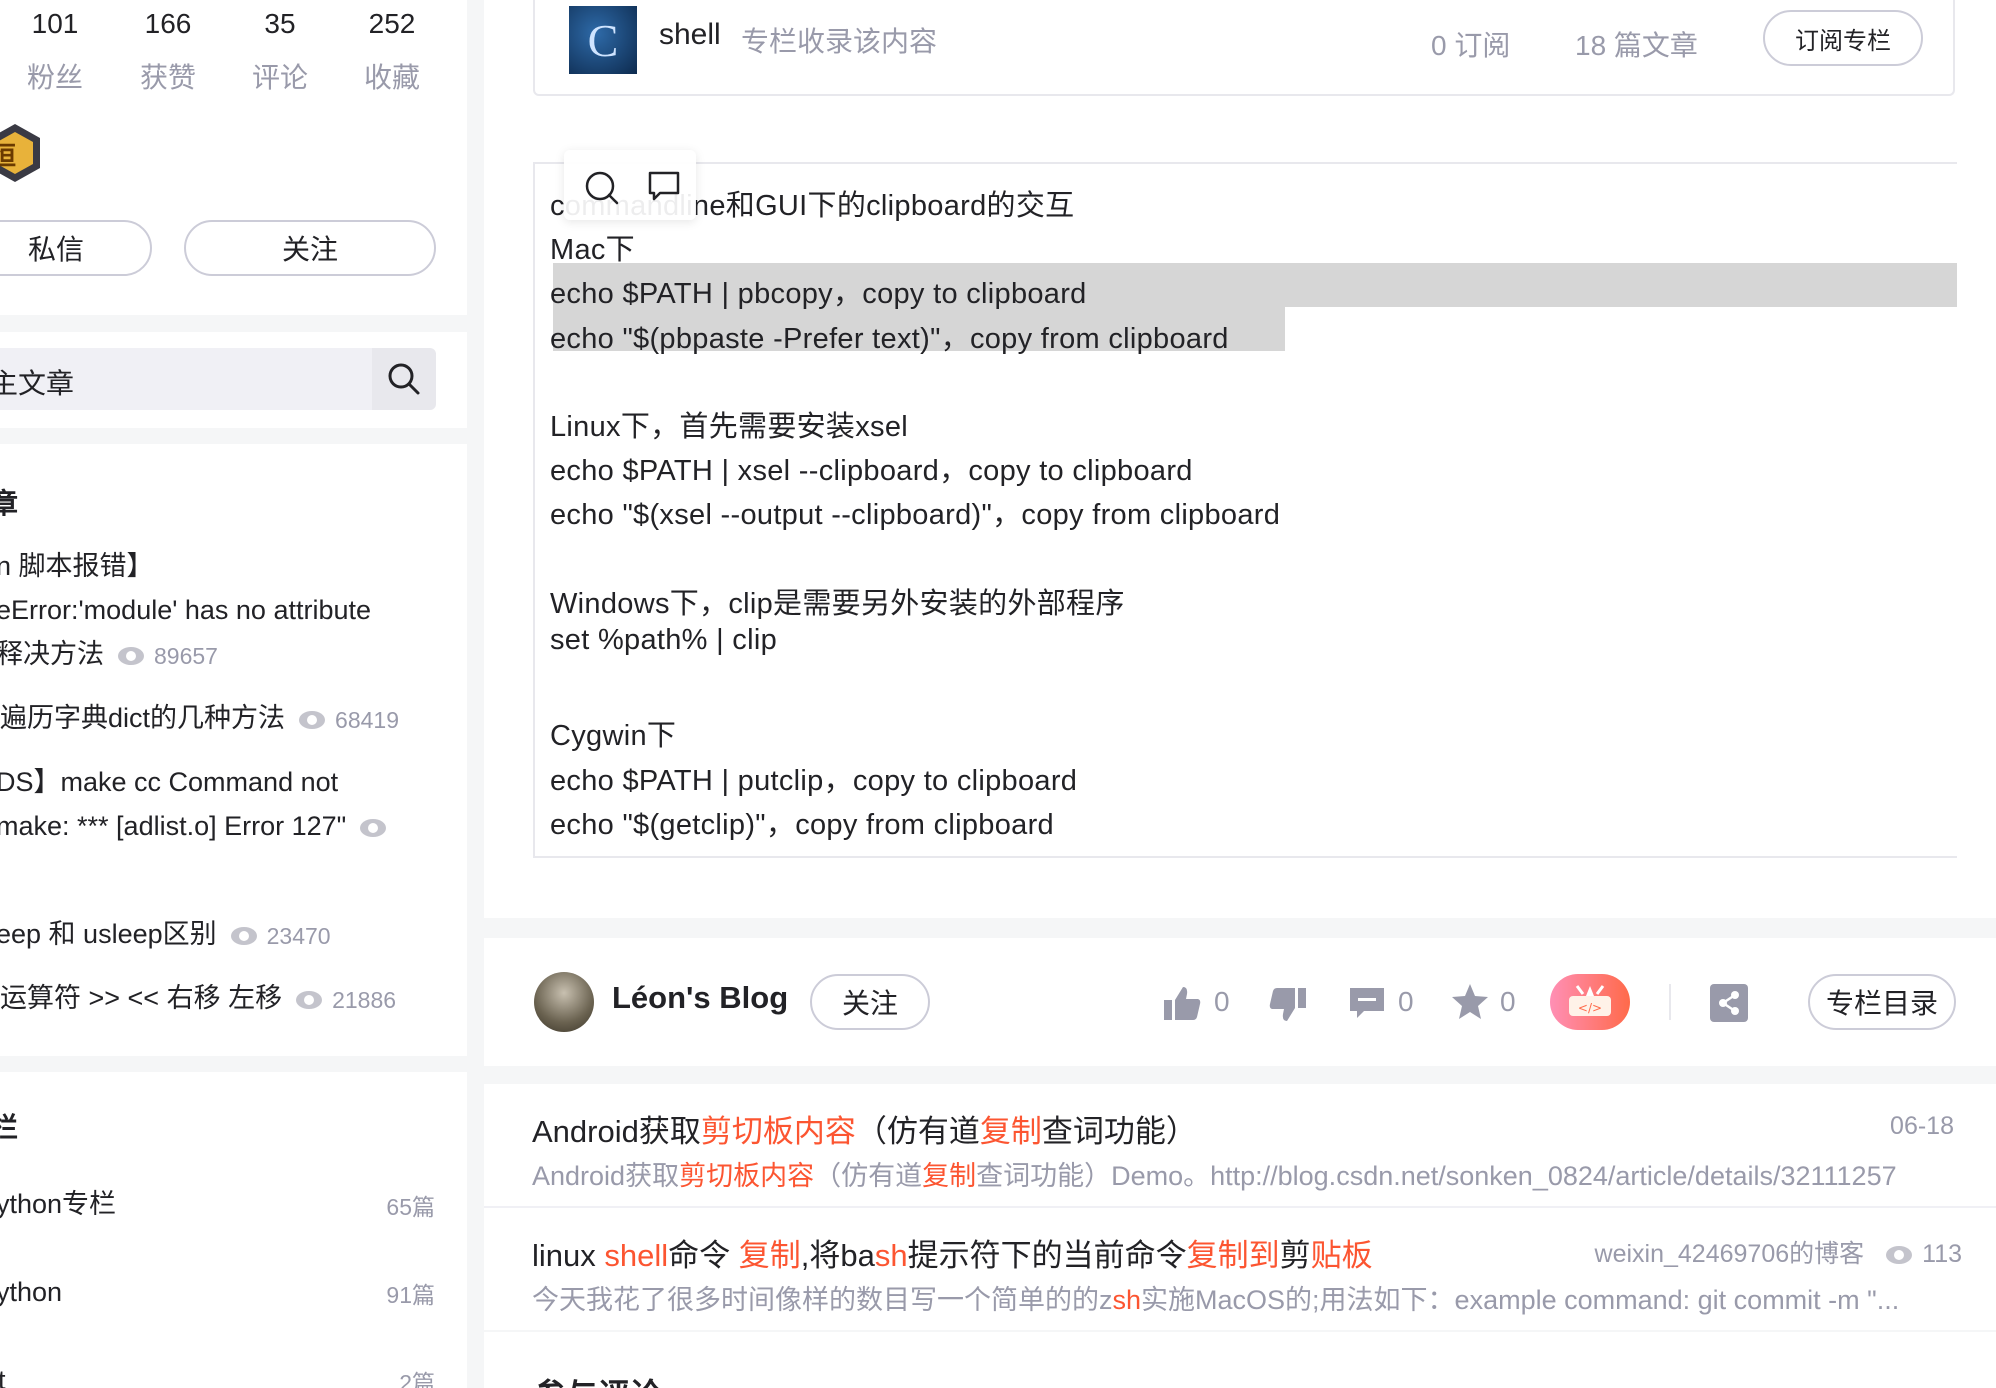 The width and height of the screenshot is (1996, 1388). Describe the element at coordinates (1470, 1002) in the screenshot. I see `star-icon` at that location.